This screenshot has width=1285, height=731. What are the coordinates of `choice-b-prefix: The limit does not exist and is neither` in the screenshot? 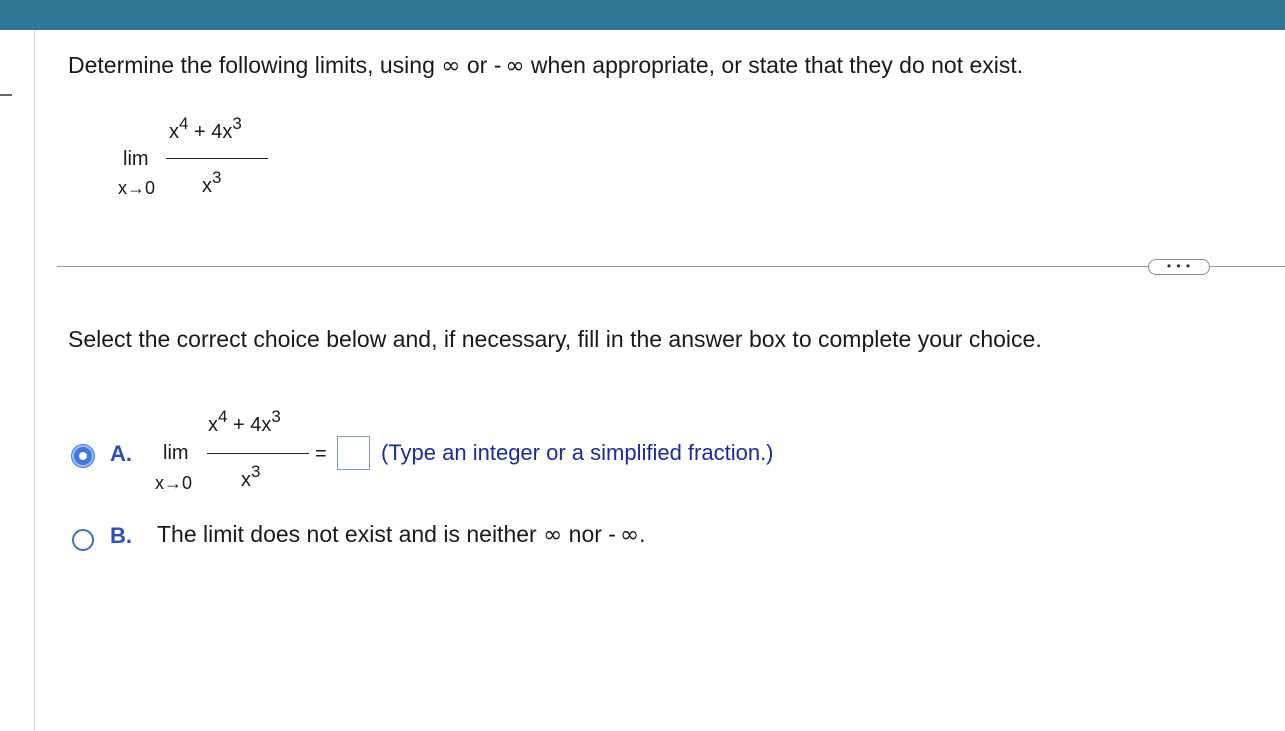 It's located at (347, 534).